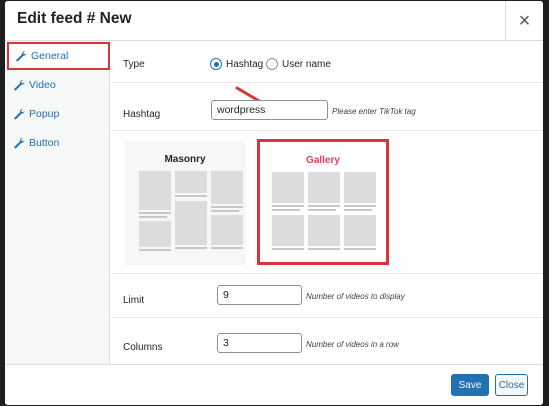 The width and height of the screenshot is (549, 406). I want to click on close-icon: ×, so click(524, 21).